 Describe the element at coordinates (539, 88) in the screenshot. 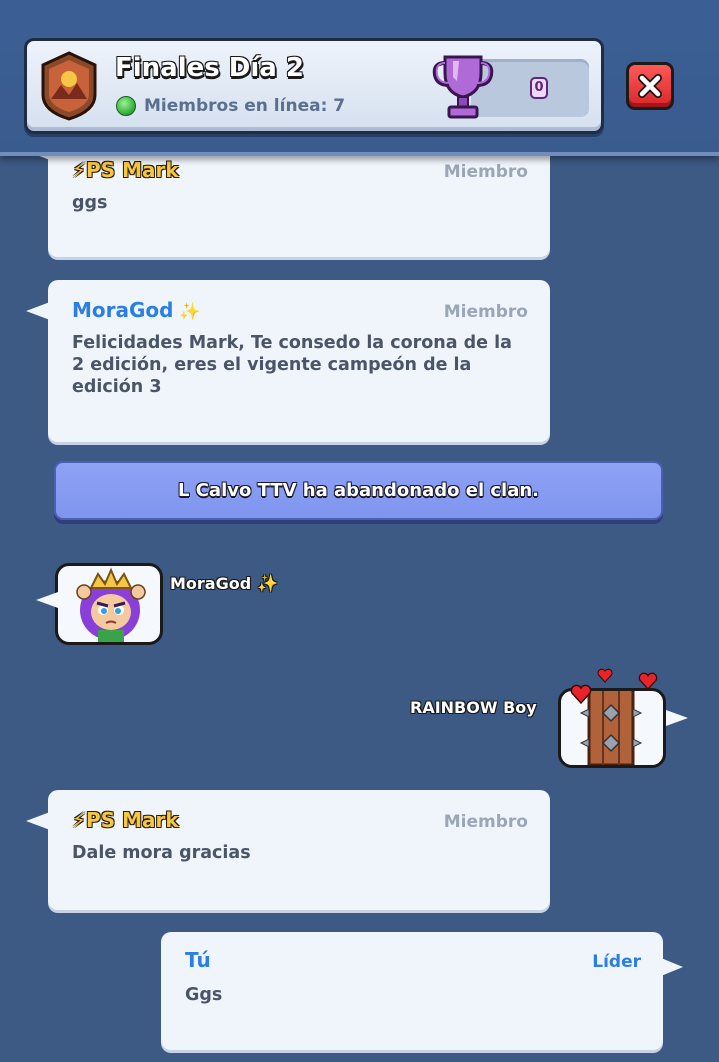

I see `trophy-count: 0` at that location.